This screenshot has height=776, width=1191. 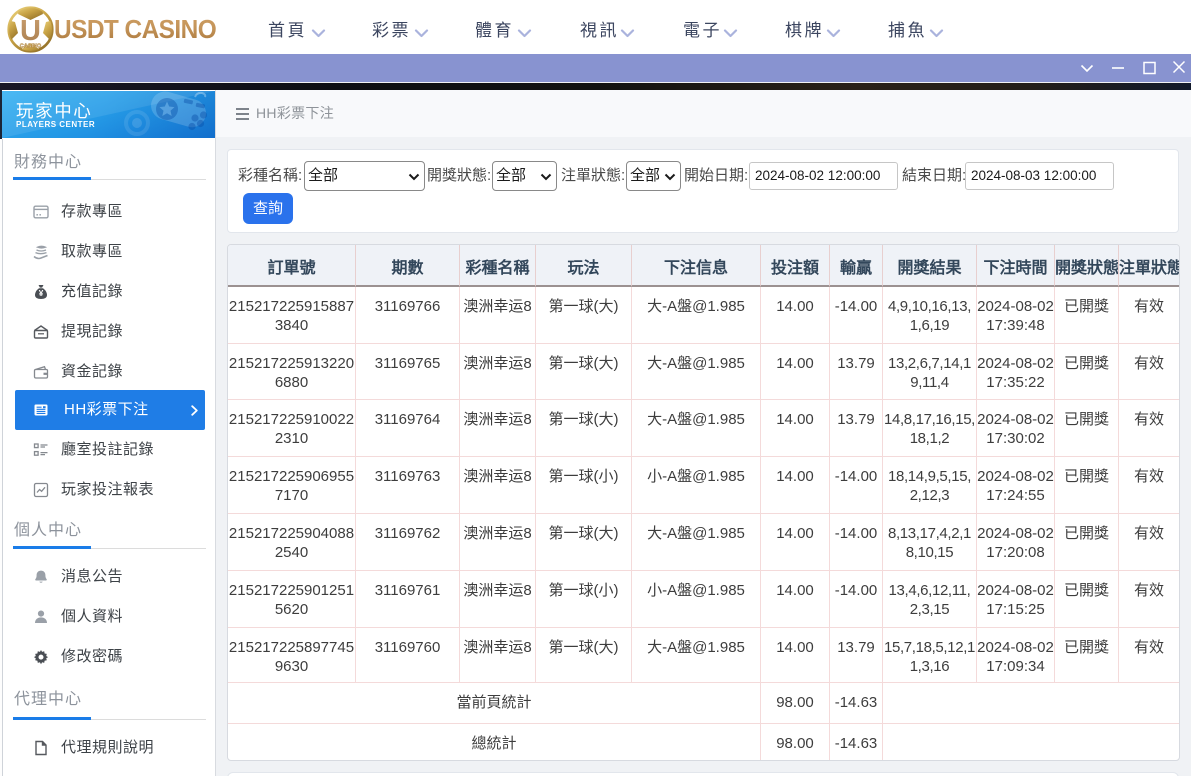 I want to click on svg-text: U, so click(x=30, y=31).